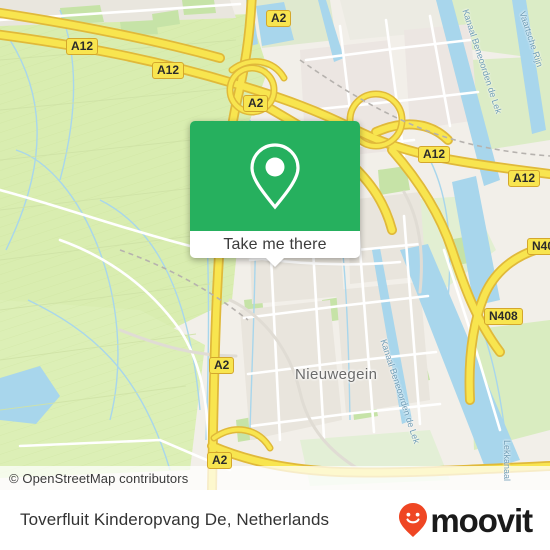 The height and width of the screenshot is (550, 550). What do you see at coordinates (413, 520) in the screenshot?
I see `moovit-pin-icon` at bounding box center [413, 520].